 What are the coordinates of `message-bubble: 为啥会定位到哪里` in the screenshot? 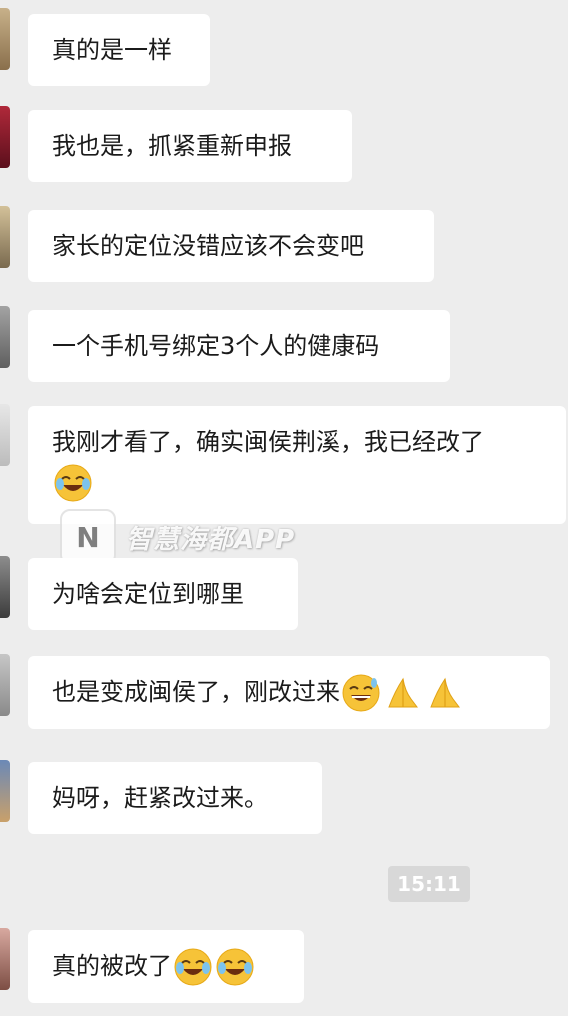 It's located at (163, 594).